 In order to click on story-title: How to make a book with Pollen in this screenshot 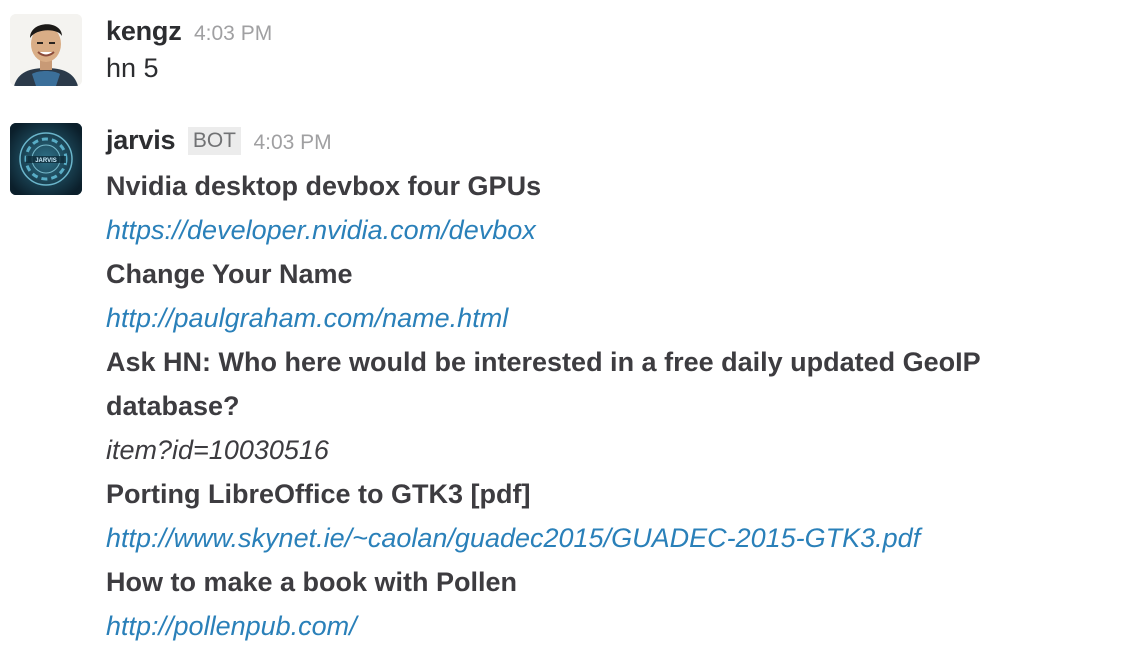, I will do `click(312, 582)`.